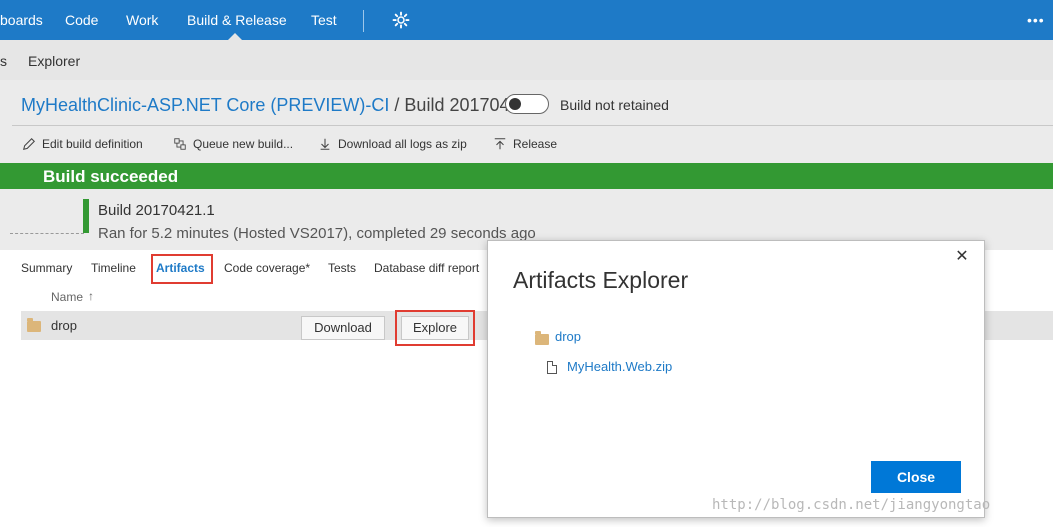 This screenshot has height=527, width=1053. Describe the element at coordinates (962, 257) in the screenshot. I see `close-icon: ✕` at that location.